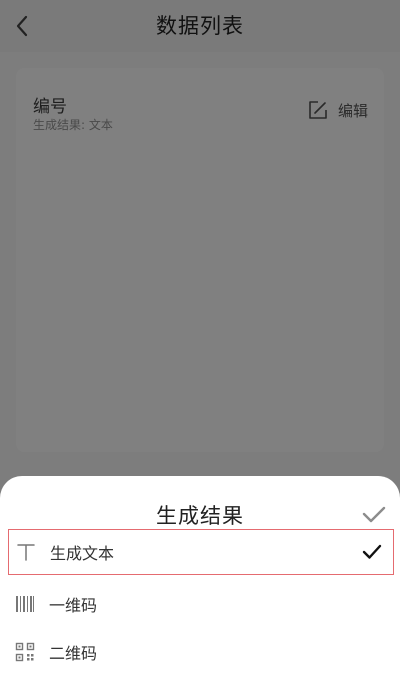 The height and width of the screenshot is (694, 400). Describe the element at coordinates (25, 604) in the screenshot. I see `barcode-icon` at that location.